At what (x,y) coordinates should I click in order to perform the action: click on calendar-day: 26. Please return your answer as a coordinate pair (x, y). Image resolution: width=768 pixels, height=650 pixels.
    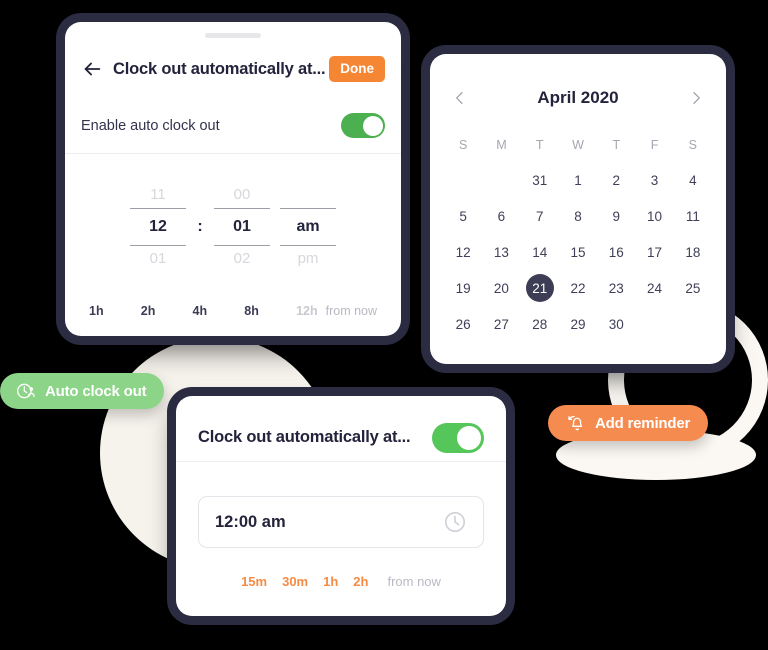
    Looking at the image, I should click on (463, 324).